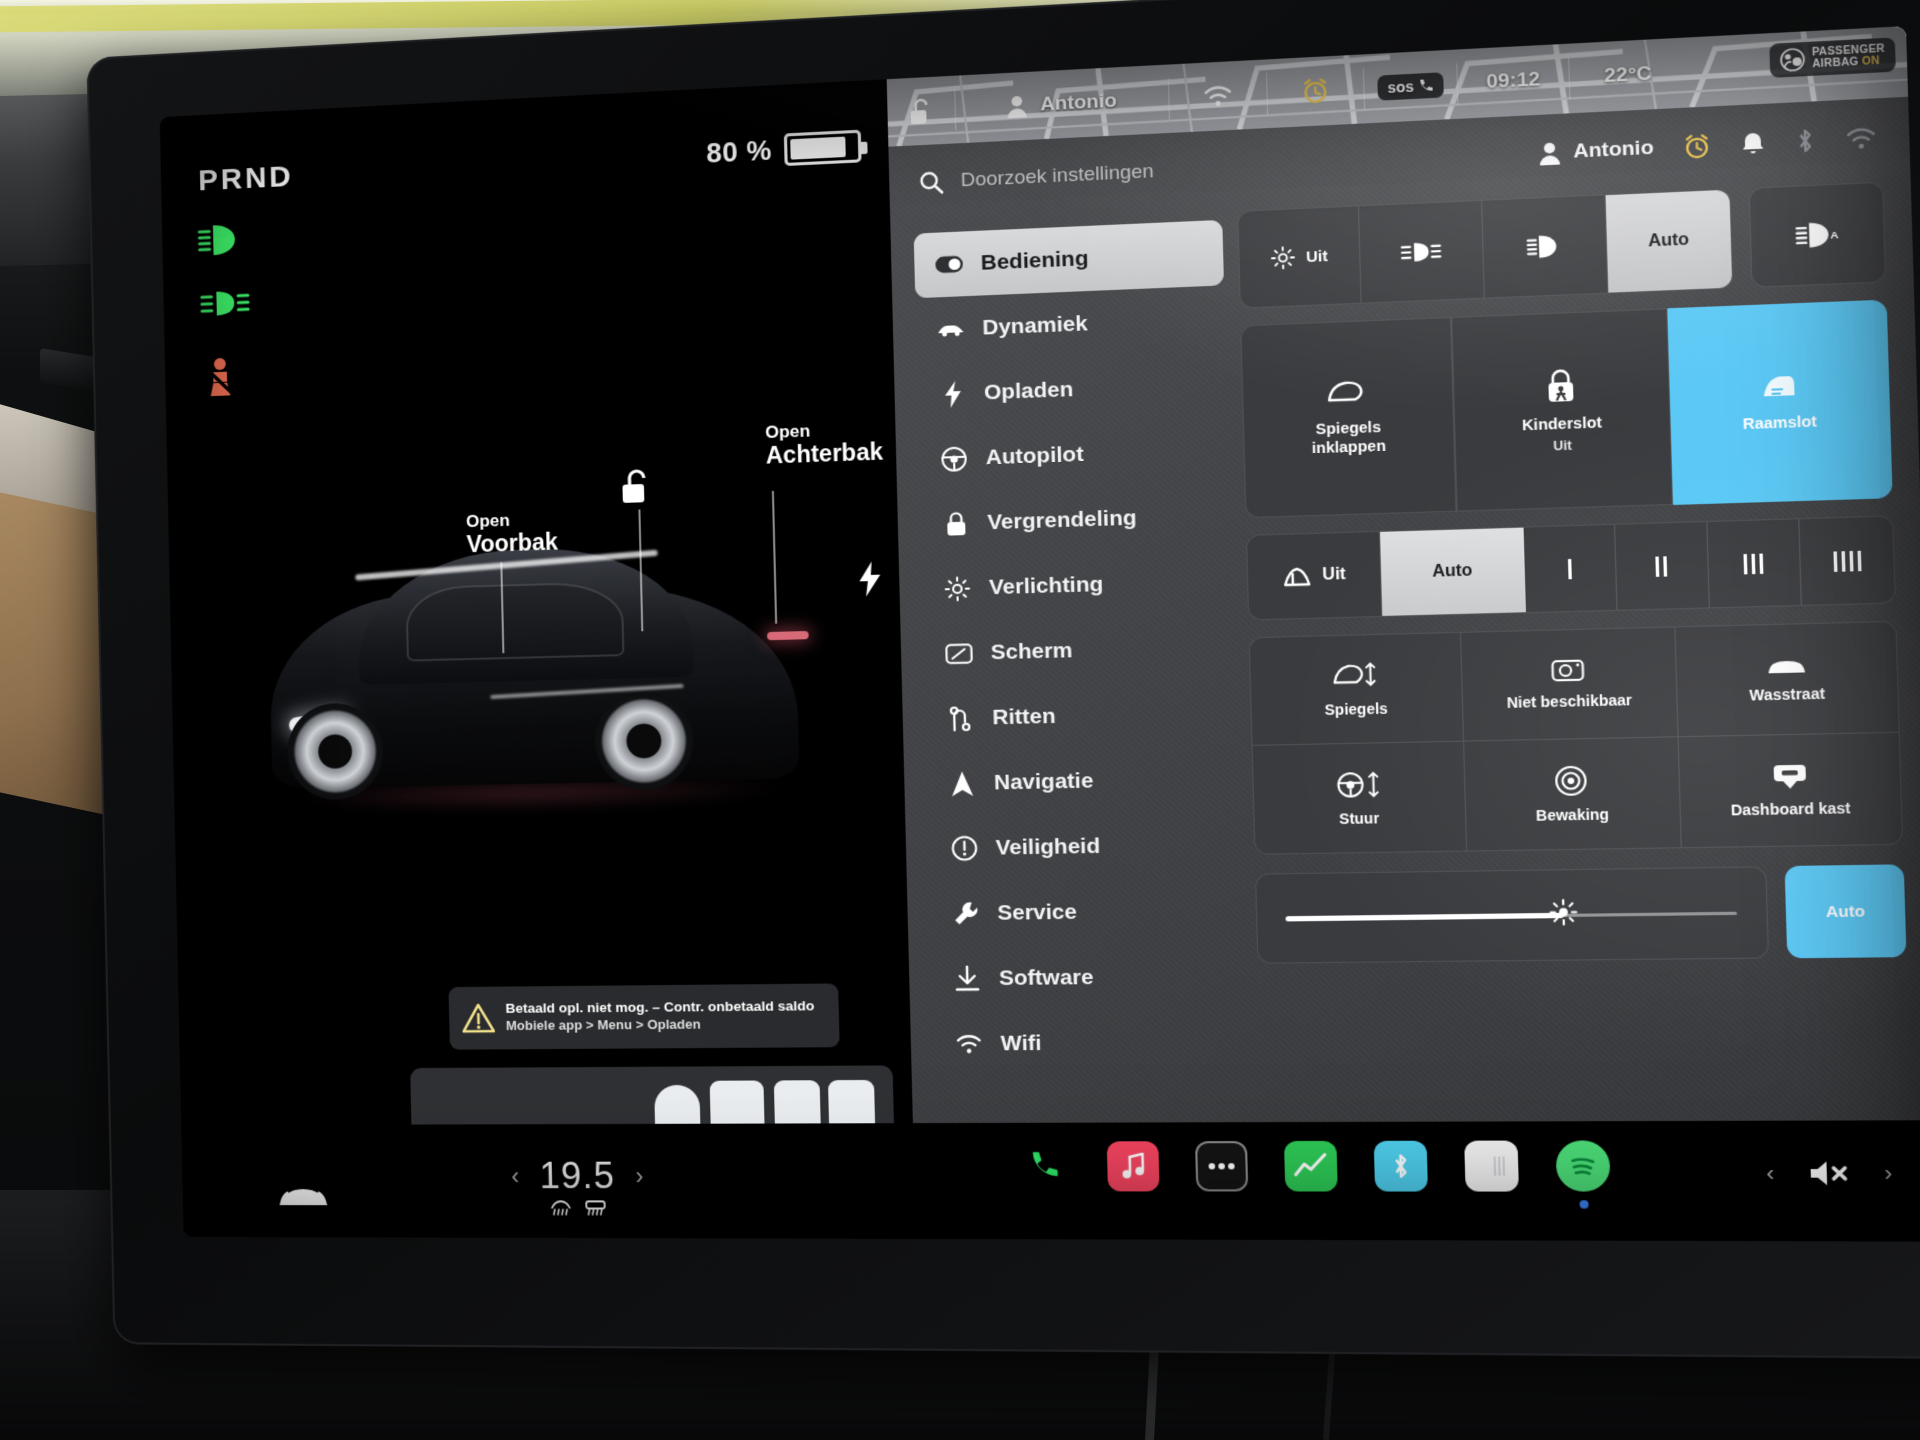 The height and width of the screenshot is (1440, 1920). What do you see at coordinates (595, 1207) in the screenshot?
I see `defrost-rear-icon` at bounding box center [595, 1207].